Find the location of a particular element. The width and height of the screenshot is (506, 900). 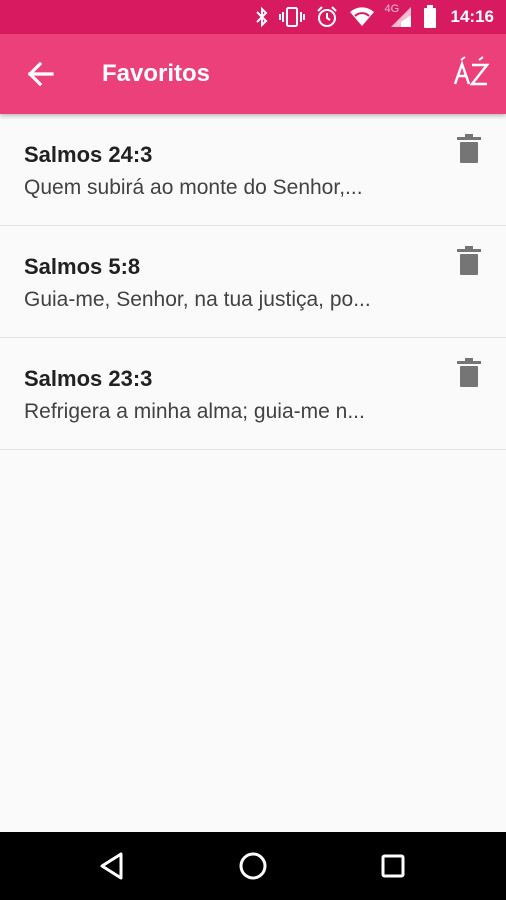

favorite-title: Salmos 5:8 is located at coordinates (82, 266).